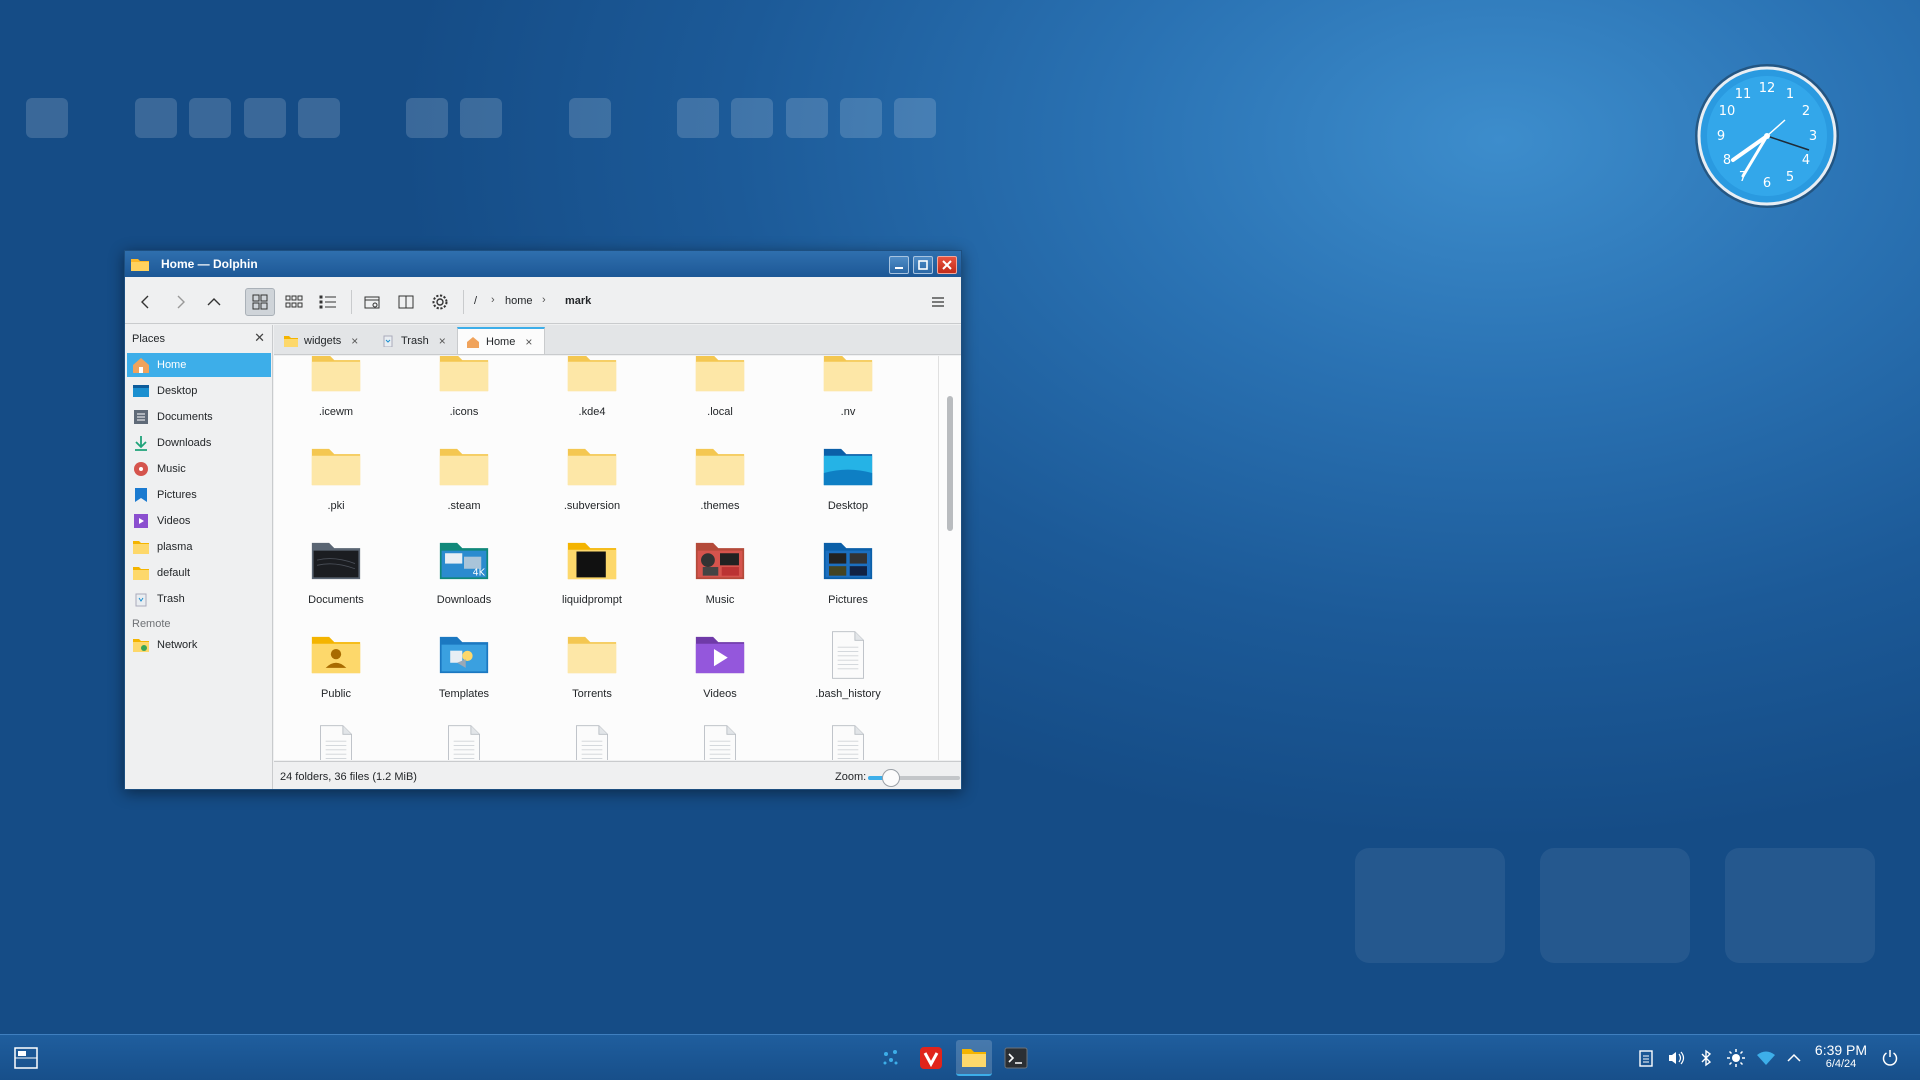 Image resolution: width=1920 pixels, height=1080 pixels. Describe the element at coordinates (199, 391) in the screenshot. I see `sidebar-item-desktop: Desktop` at that location.